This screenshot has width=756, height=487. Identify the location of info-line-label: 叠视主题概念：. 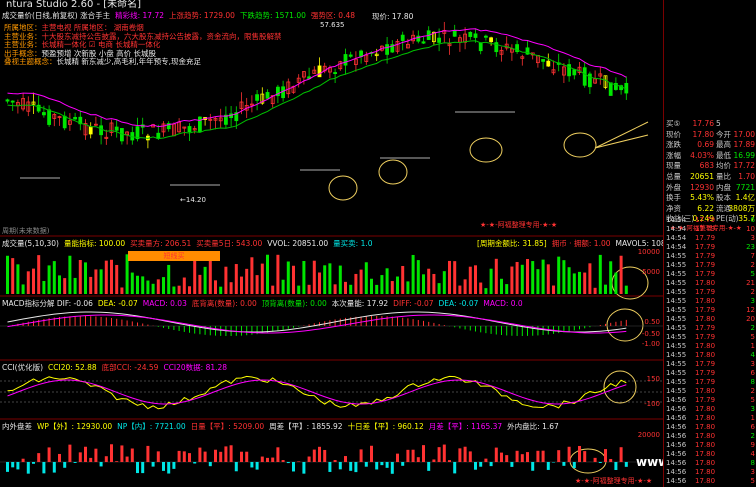
(30, 61).